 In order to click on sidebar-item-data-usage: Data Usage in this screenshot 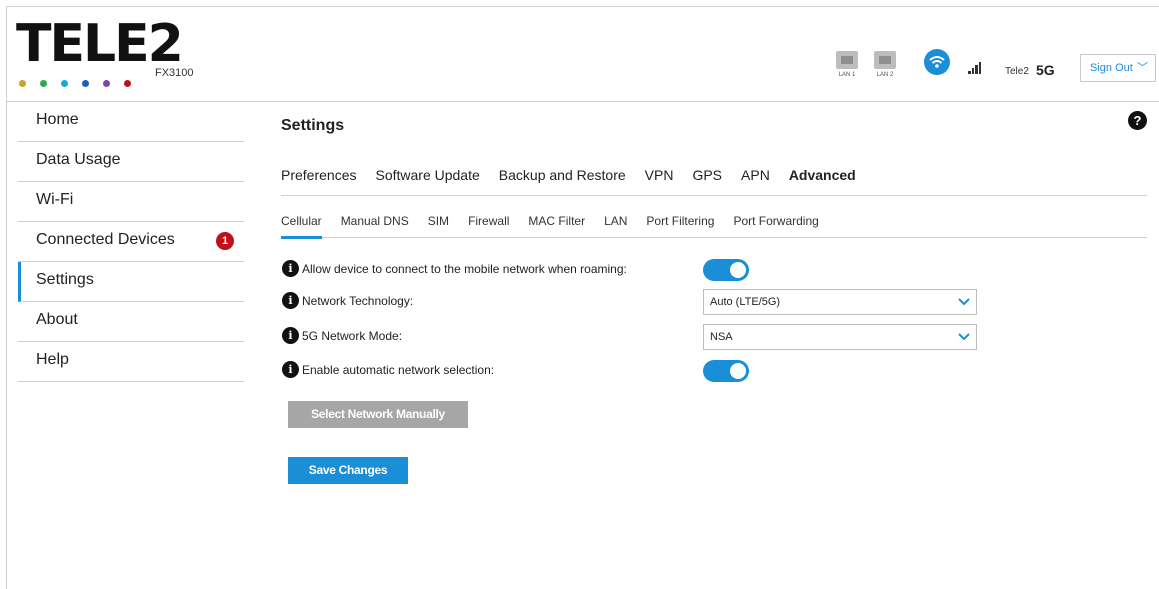, I will do `click(131, 162)`.